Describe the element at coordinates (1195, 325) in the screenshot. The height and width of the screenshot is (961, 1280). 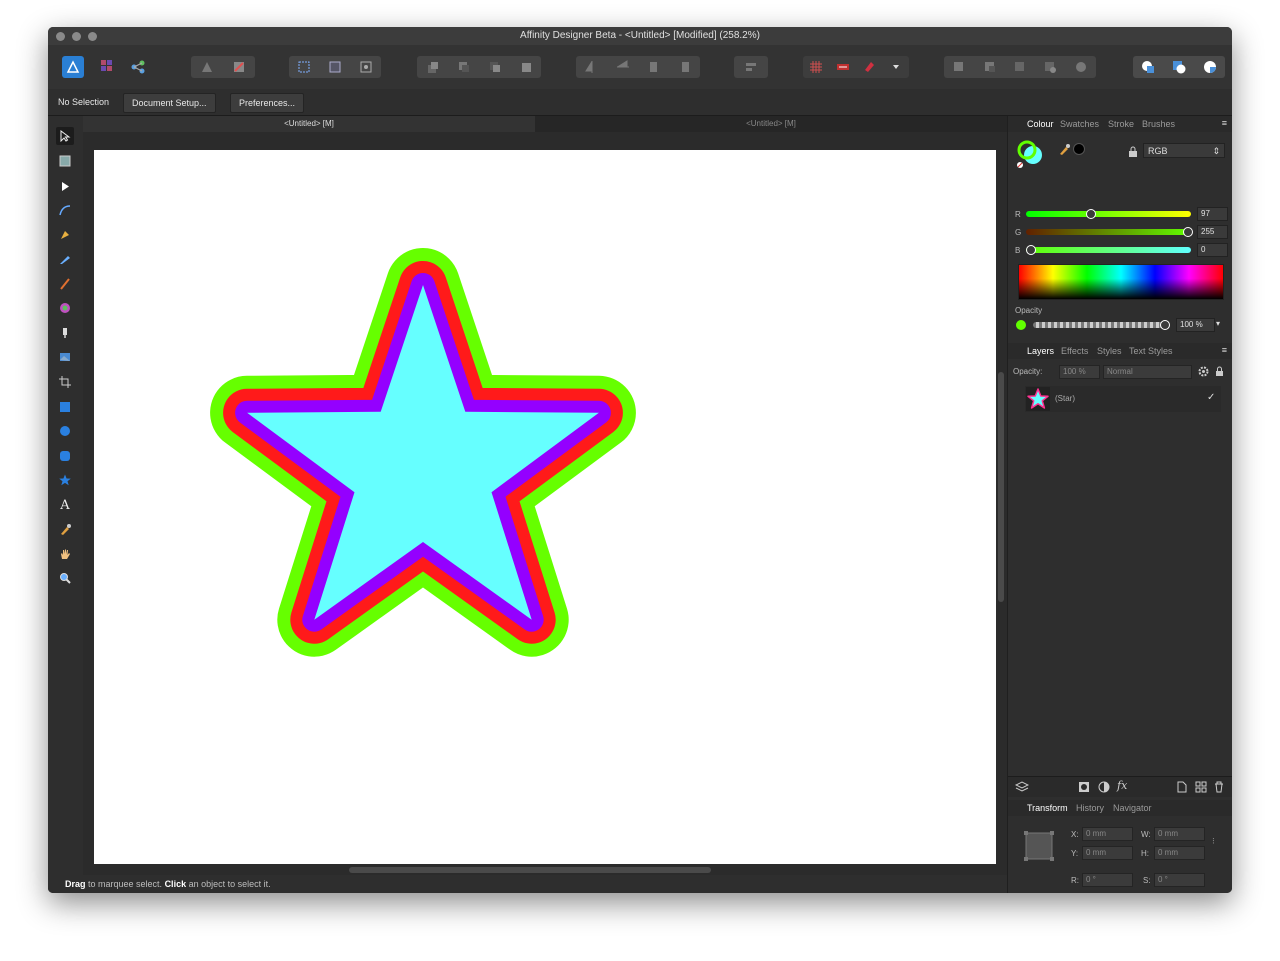
I see `opacity-value-field: 100 %` at that location.